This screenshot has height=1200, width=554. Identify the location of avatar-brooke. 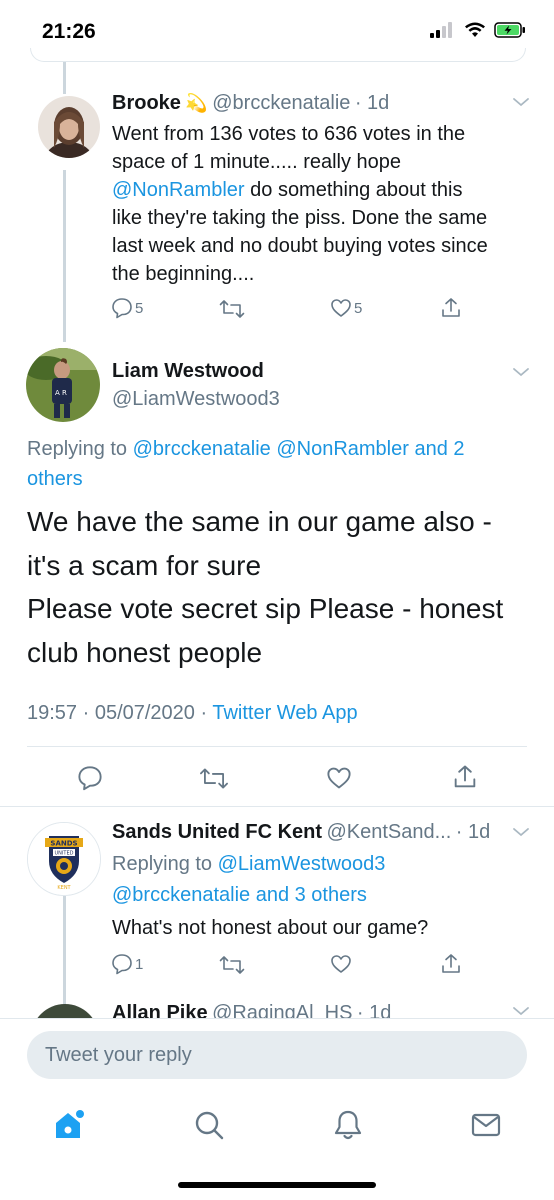
(69, 127).